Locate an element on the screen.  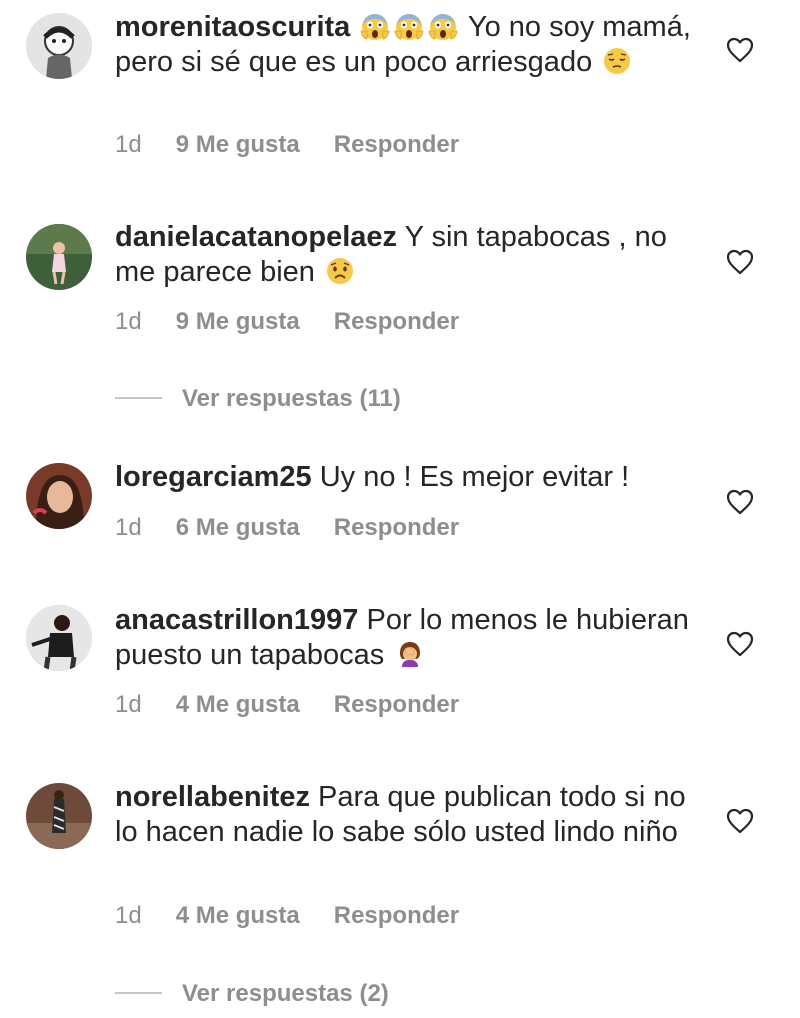
comment-text: loregarciam25 Uy no ! Es mejor evitar ! is located at coordinates (407, 477).